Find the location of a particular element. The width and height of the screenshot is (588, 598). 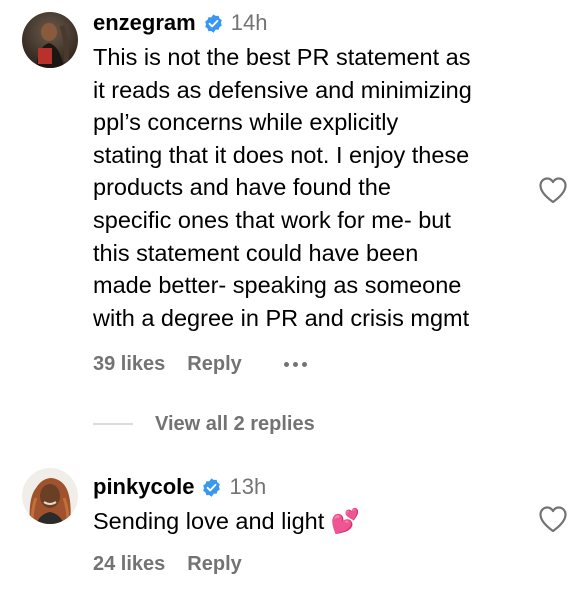

view-replies-label: View all 2 replies is located at coordinates (235, 423).